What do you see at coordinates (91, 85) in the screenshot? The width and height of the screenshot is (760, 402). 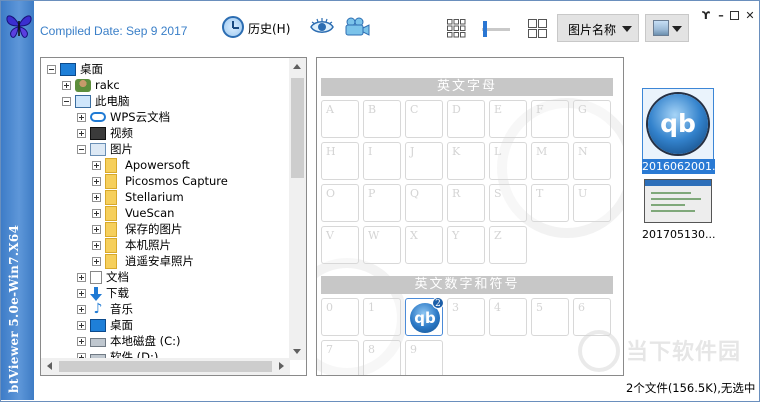 I see `tree-item: rakc` at bounding box center [91, 85].